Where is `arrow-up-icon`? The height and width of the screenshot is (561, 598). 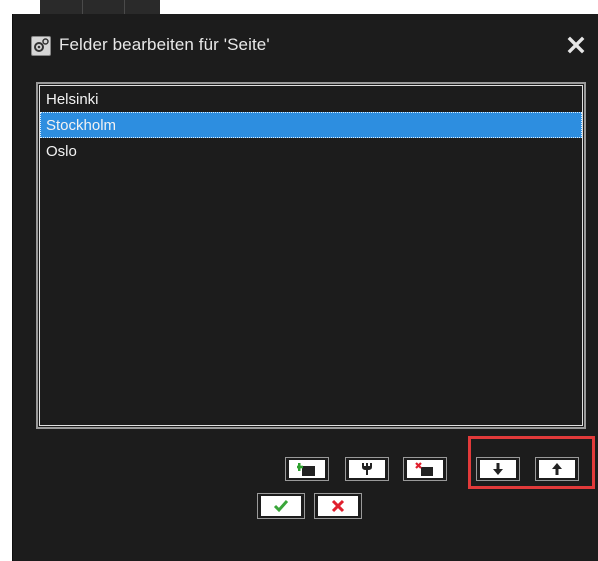
arrow-up-icon is located at coordinates (557, 469).